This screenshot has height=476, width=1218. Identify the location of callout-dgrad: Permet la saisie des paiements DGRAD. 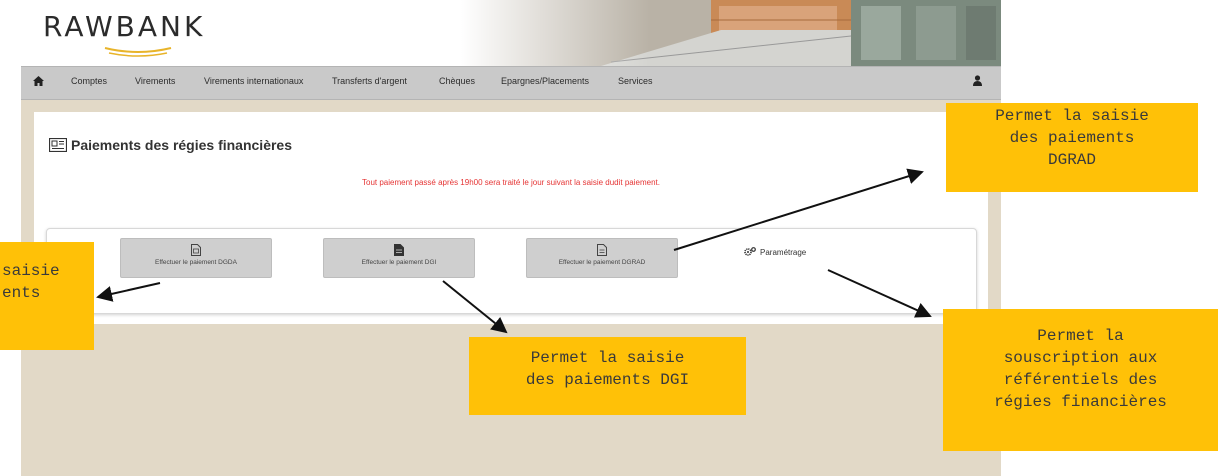
(1072, 147).